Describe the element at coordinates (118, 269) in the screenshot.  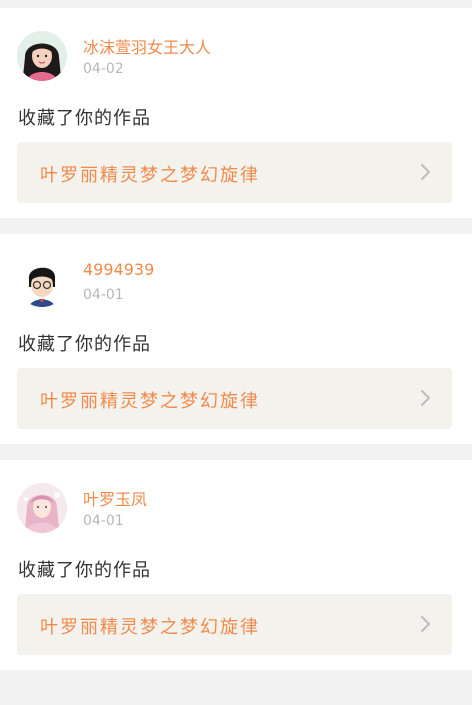
I see `user-name: 4994939` at that location.